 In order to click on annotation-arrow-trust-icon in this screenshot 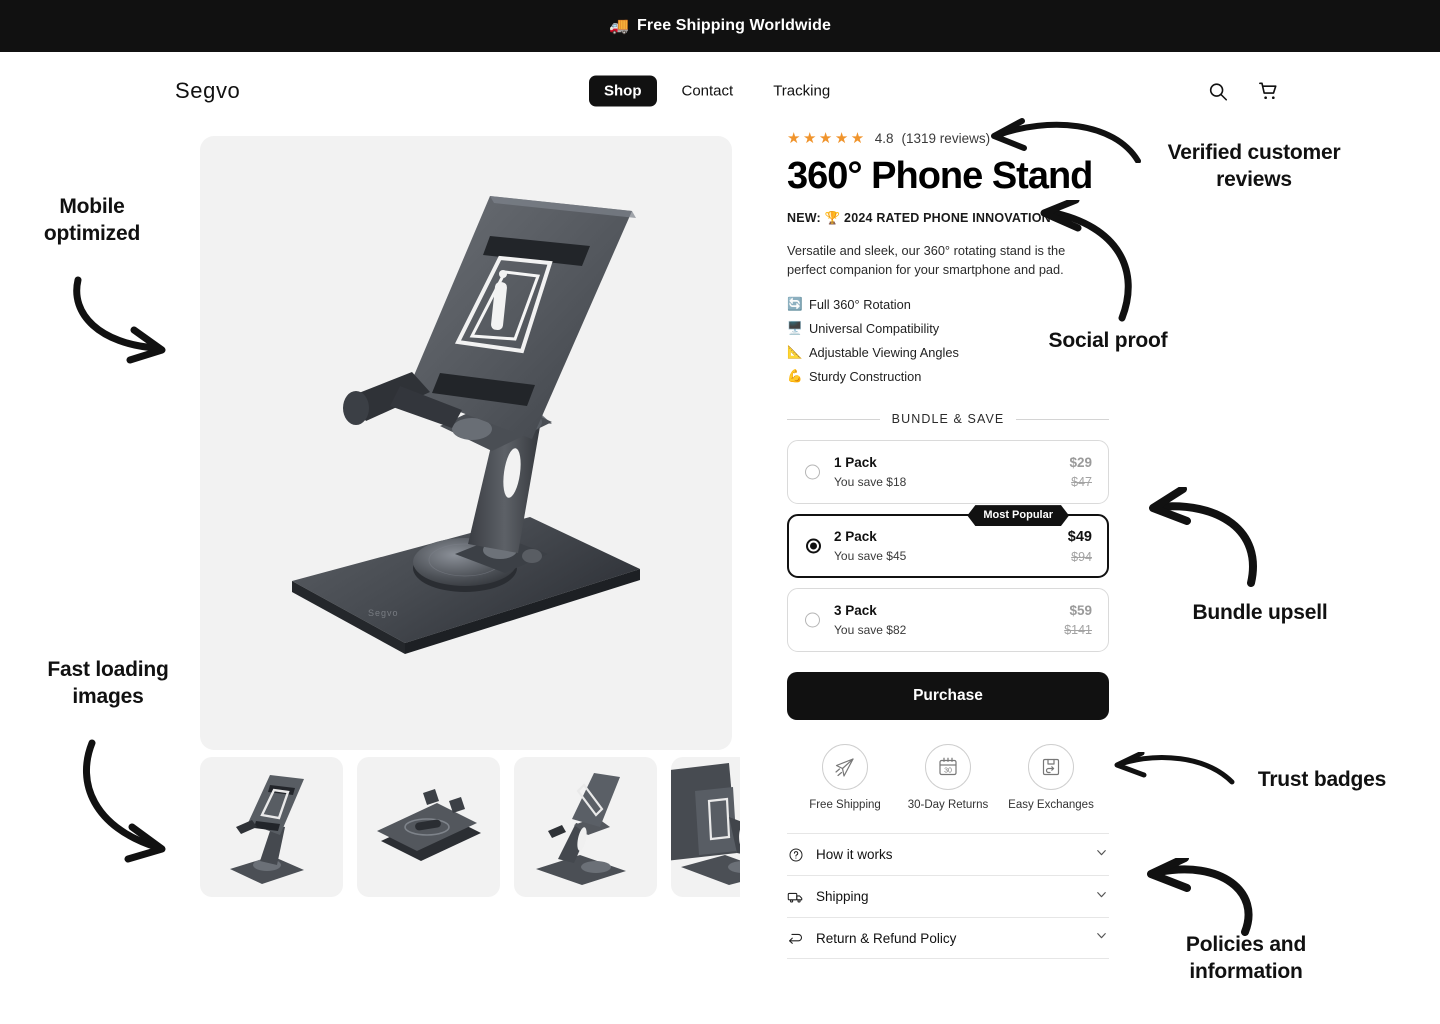, I will do `click(1174, 768)`.